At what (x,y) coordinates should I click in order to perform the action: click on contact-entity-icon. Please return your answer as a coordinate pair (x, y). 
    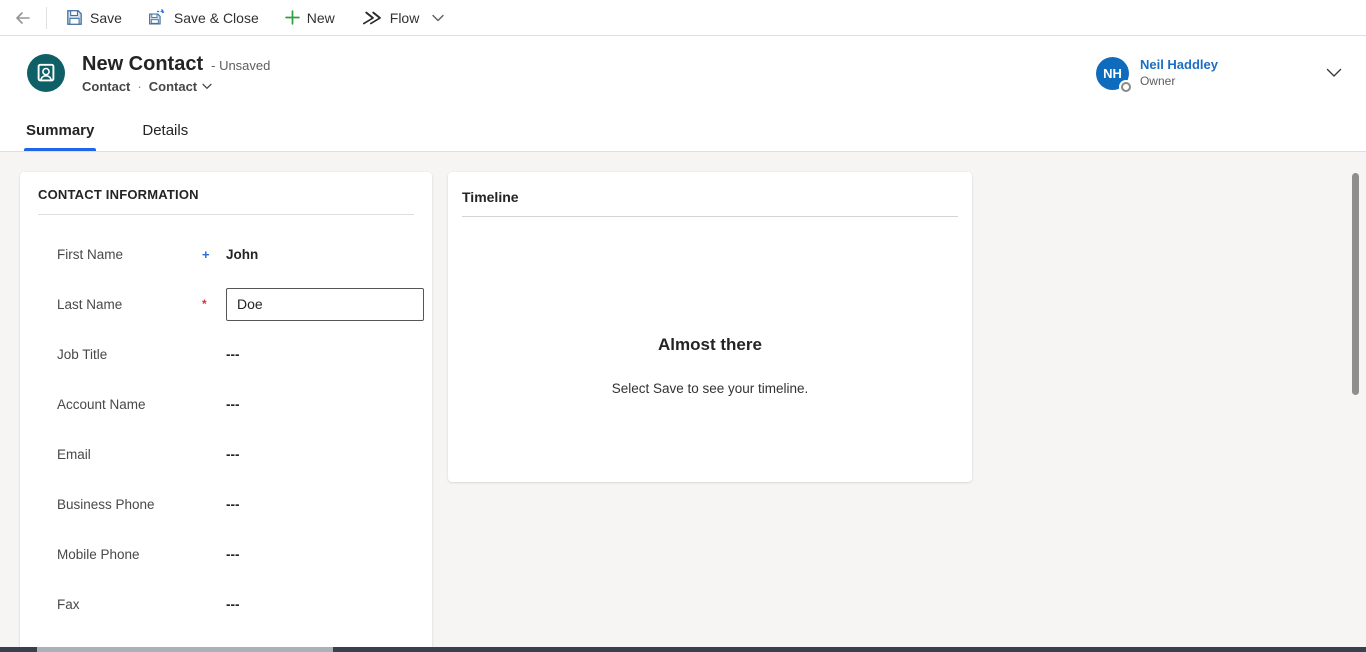
    Looking at the image, I should click on (46, 73).